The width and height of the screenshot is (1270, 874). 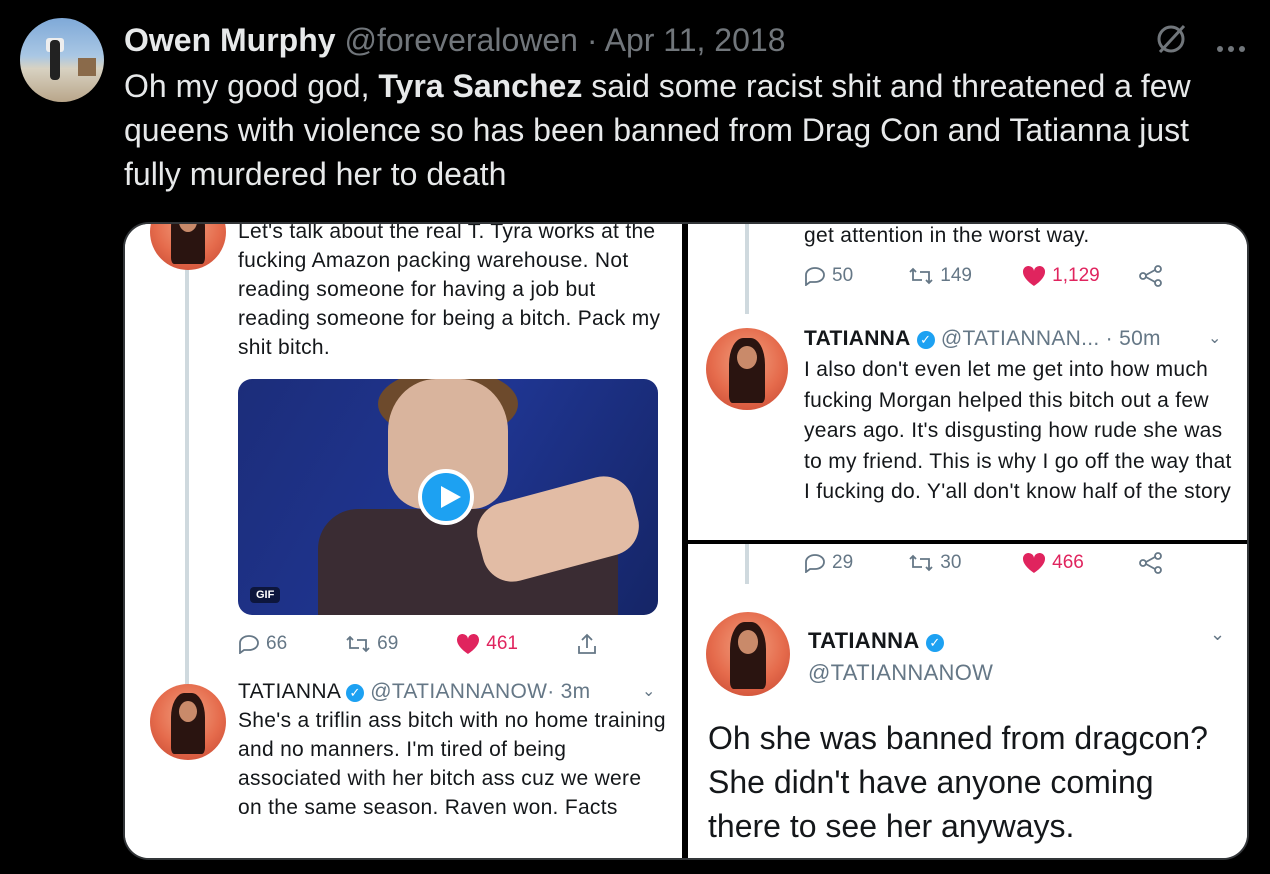 What do you see at coordinates (900, 672) in the screenshot?
I see `panel3-handle: @TATIANNANOW` at bounding box center [900, 672].